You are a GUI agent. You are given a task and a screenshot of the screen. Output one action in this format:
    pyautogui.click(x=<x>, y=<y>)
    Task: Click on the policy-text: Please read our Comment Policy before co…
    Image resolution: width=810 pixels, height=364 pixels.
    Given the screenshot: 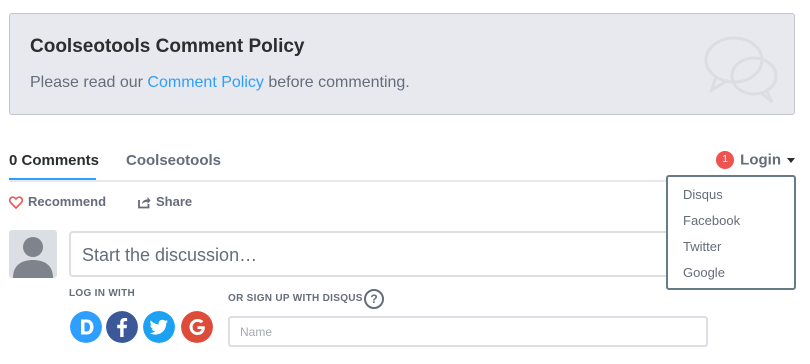 What is the action you would take?
    pyautogui.click(x=220, y=83)
    